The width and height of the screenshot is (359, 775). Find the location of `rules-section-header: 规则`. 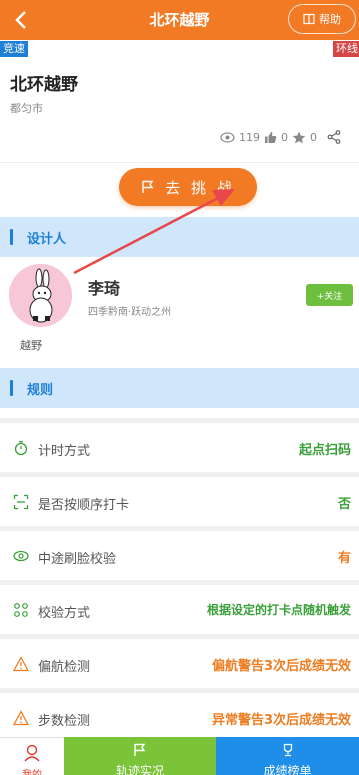

rules-section-header: 规则 is located at coordinates (179, 388).